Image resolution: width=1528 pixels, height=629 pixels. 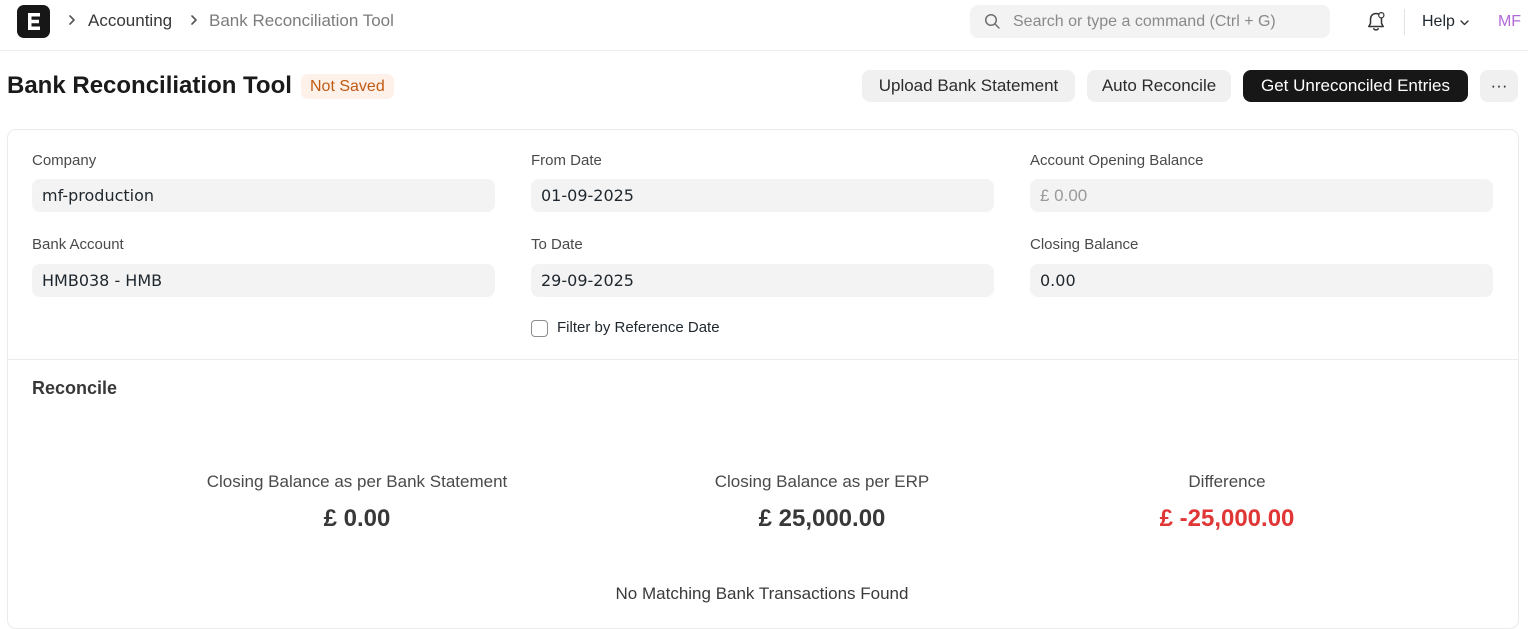 I want to click on company-field: mf-production, so click(x=263, y=195).